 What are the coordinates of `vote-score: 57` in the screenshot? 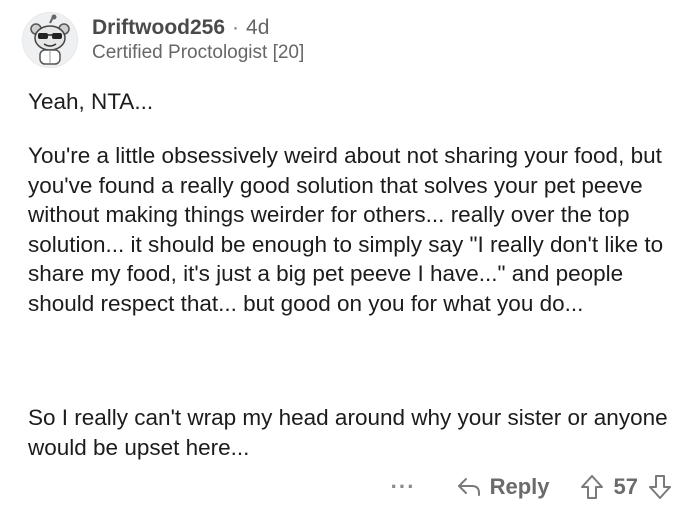 It's located at (625, 486).